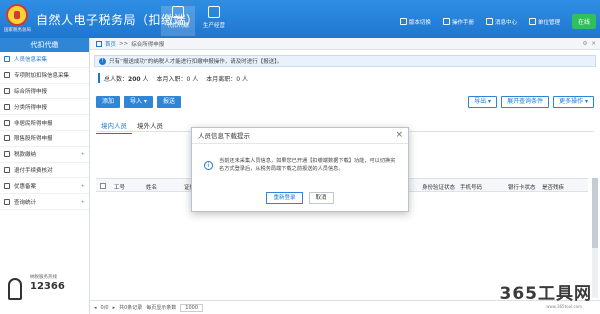 The width and height of the screenshot is (600, 314). What do you see at coordinates (208, 165) in the screenshot?
I see `info-icon: i` at bounding box center [208, 165].